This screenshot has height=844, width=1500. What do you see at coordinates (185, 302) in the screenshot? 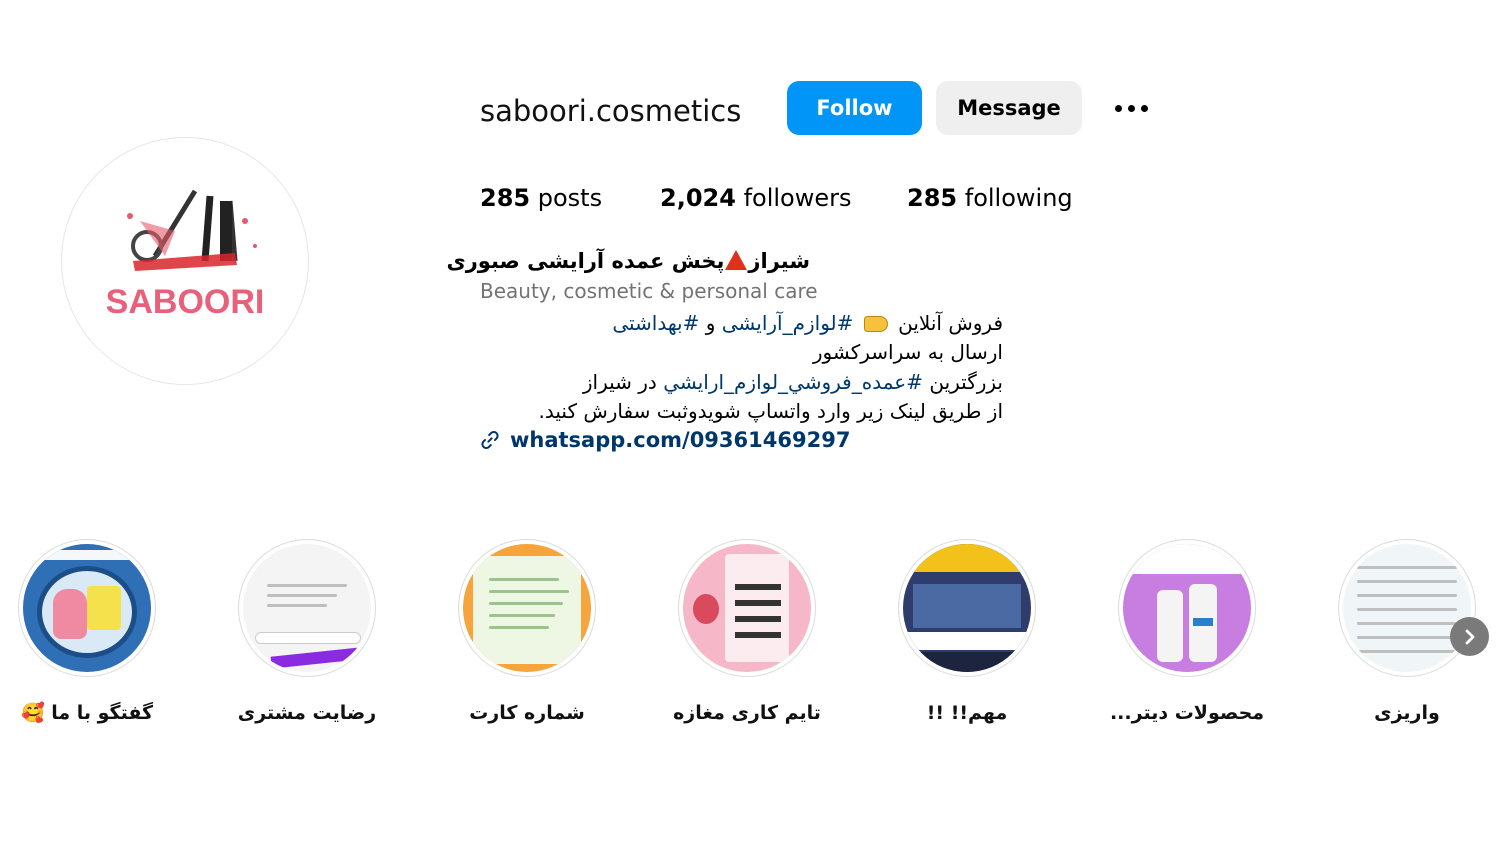
I see `avatar-brand-text: SABOORI` at bounding box center [185, 302].